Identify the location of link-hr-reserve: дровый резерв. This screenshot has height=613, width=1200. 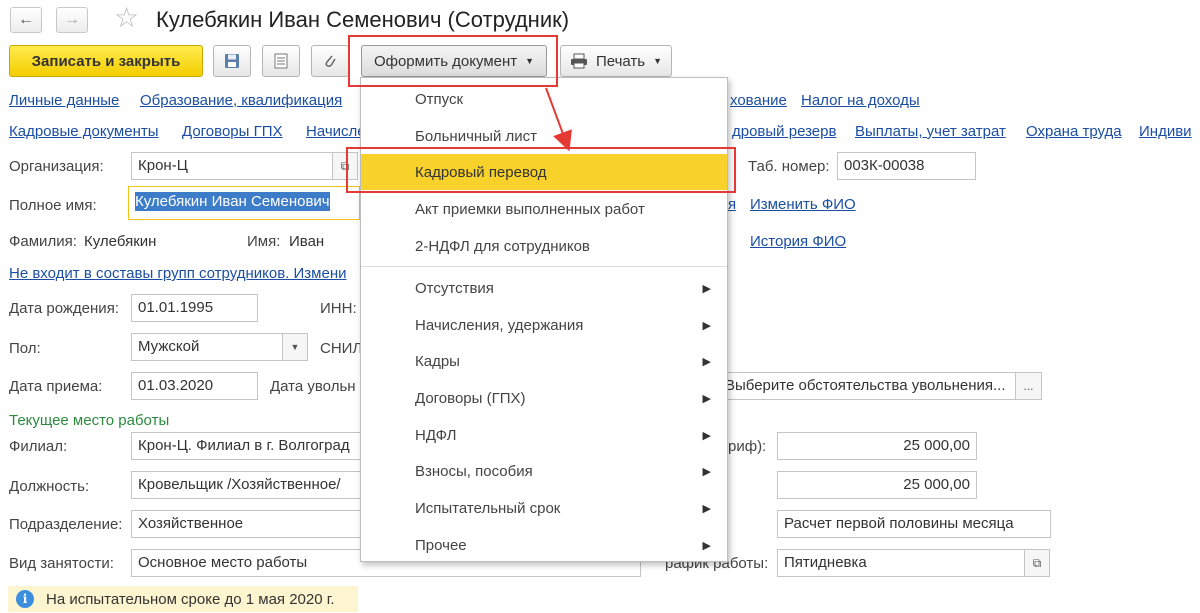
(784, 131).